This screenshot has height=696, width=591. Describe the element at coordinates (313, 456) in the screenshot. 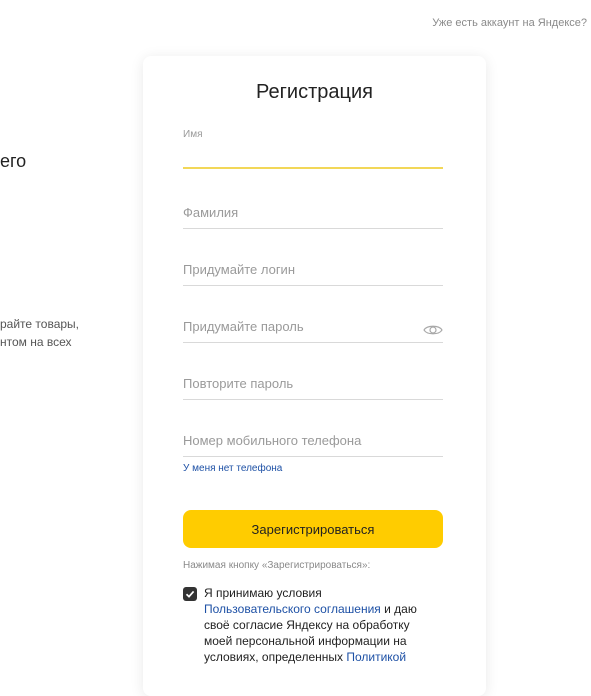

I see `phone-underline` at that location.